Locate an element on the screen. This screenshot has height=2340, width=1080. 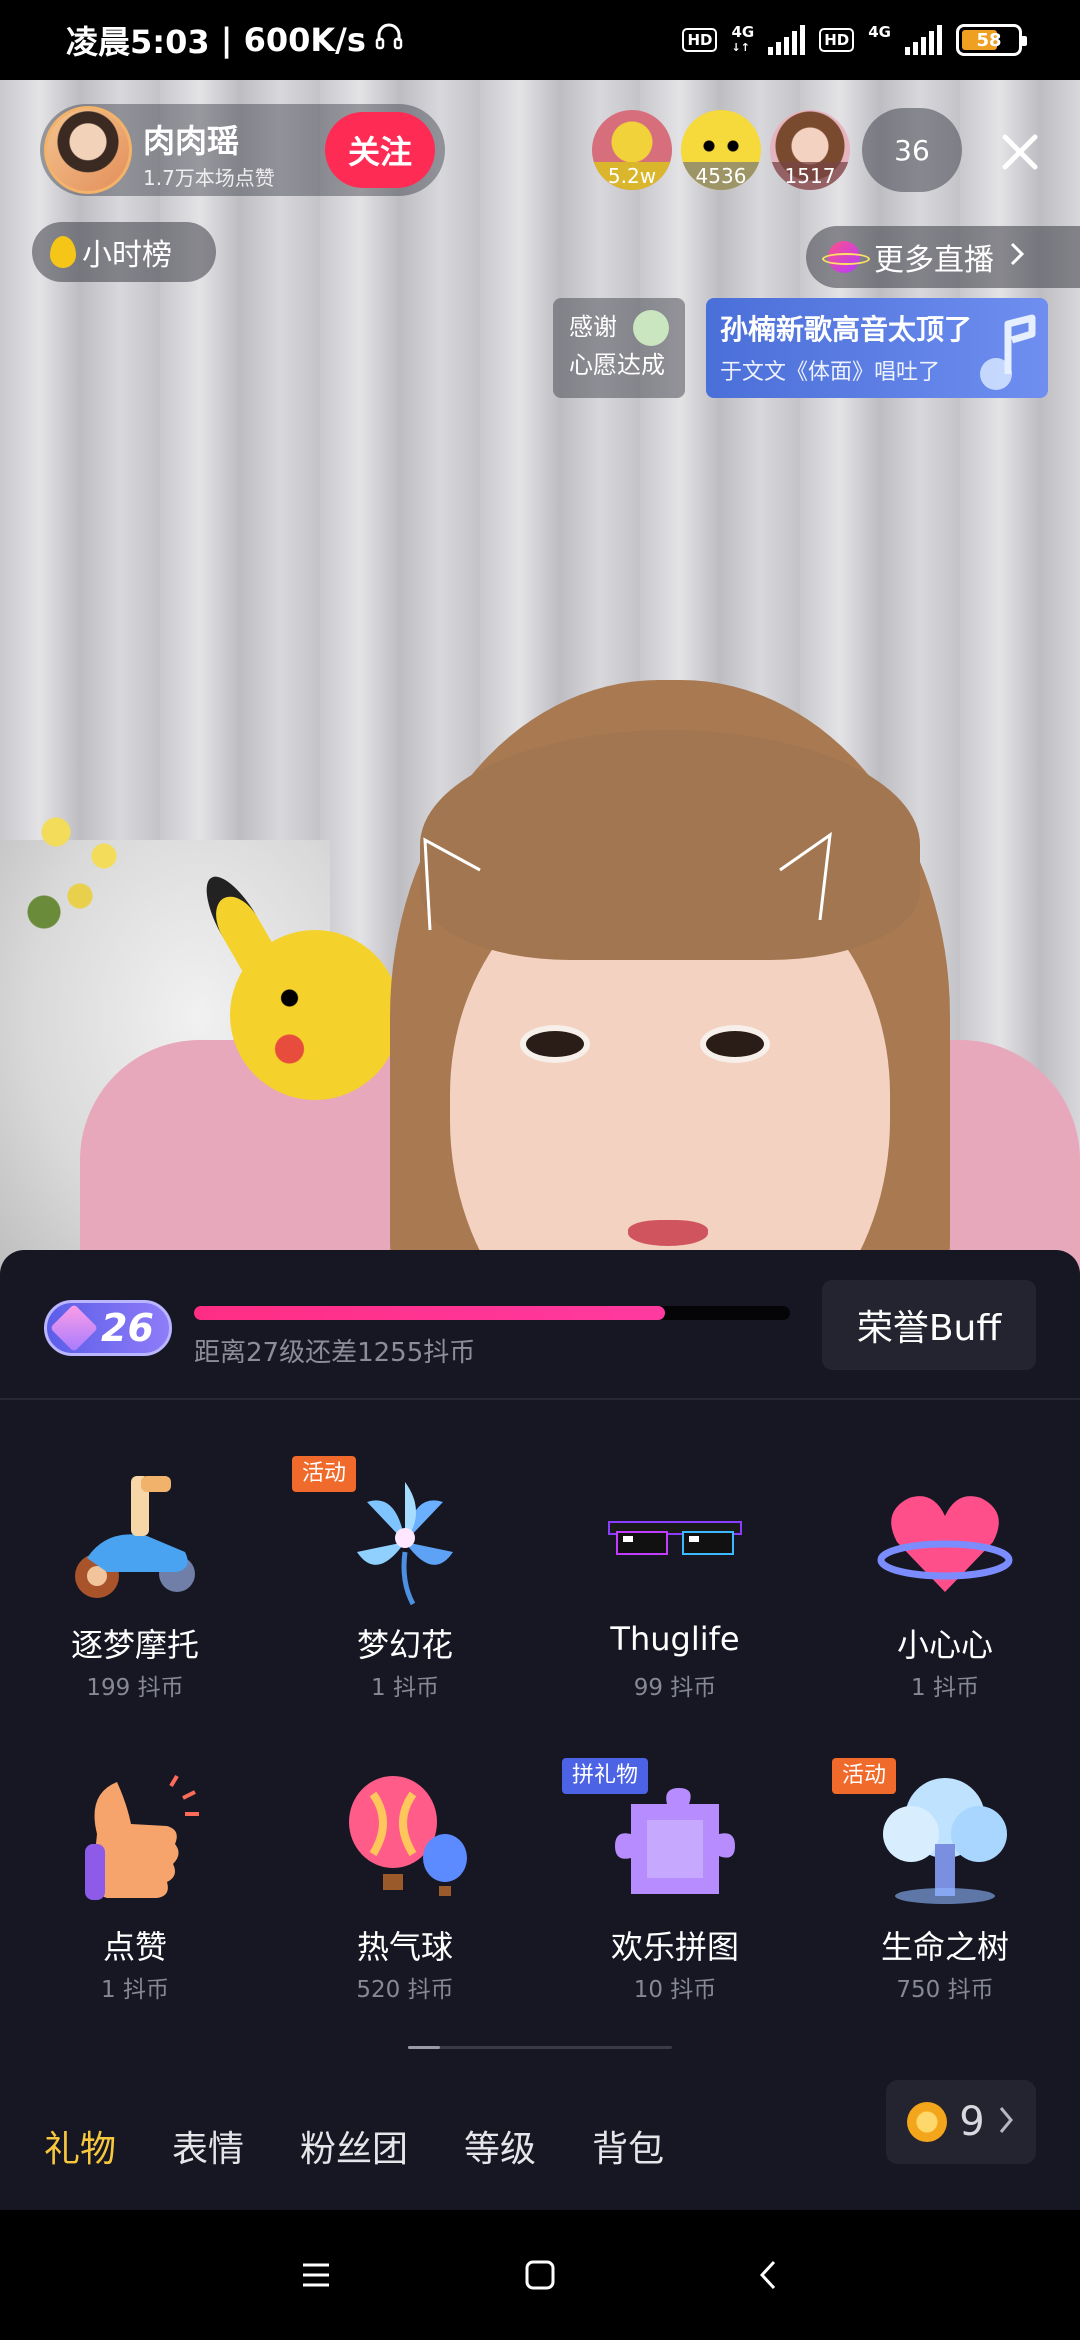
signal-icon is located at coordinates (787, 40).